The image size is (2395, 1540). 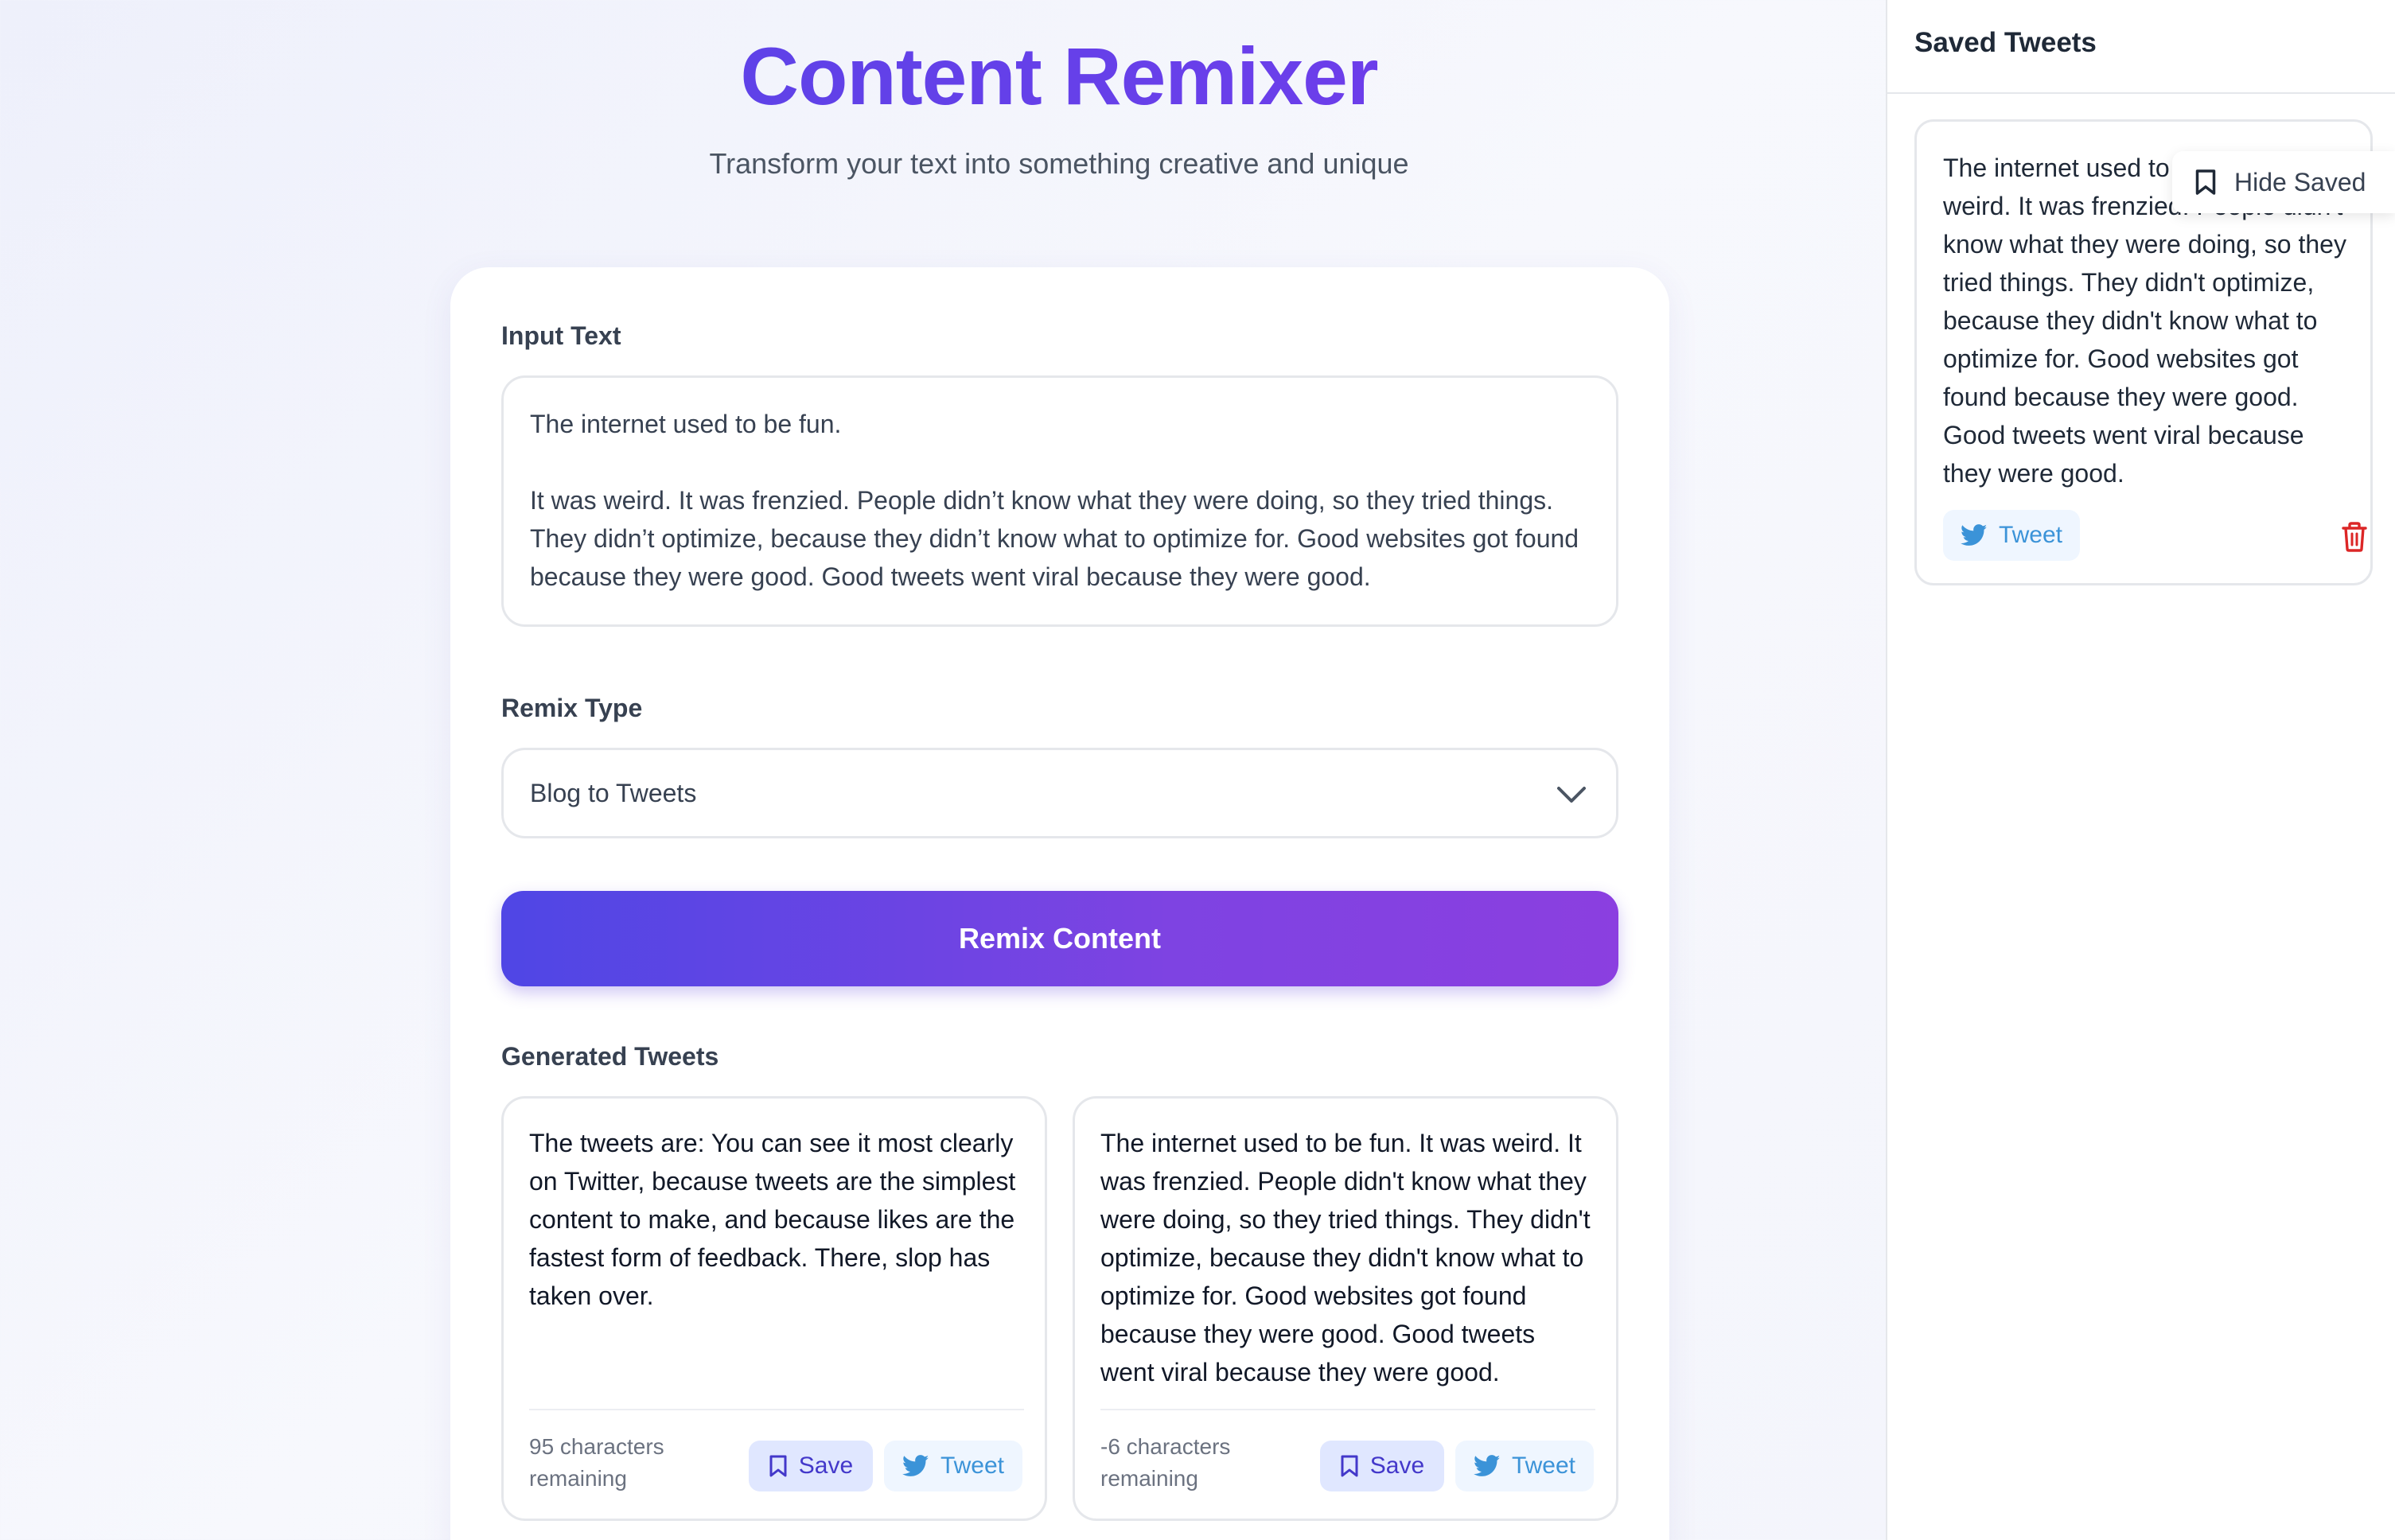 What do you see at coordinates (2354, 537) in the screenshot?
I see `trash-icon` at bounding box center [2354, 537].